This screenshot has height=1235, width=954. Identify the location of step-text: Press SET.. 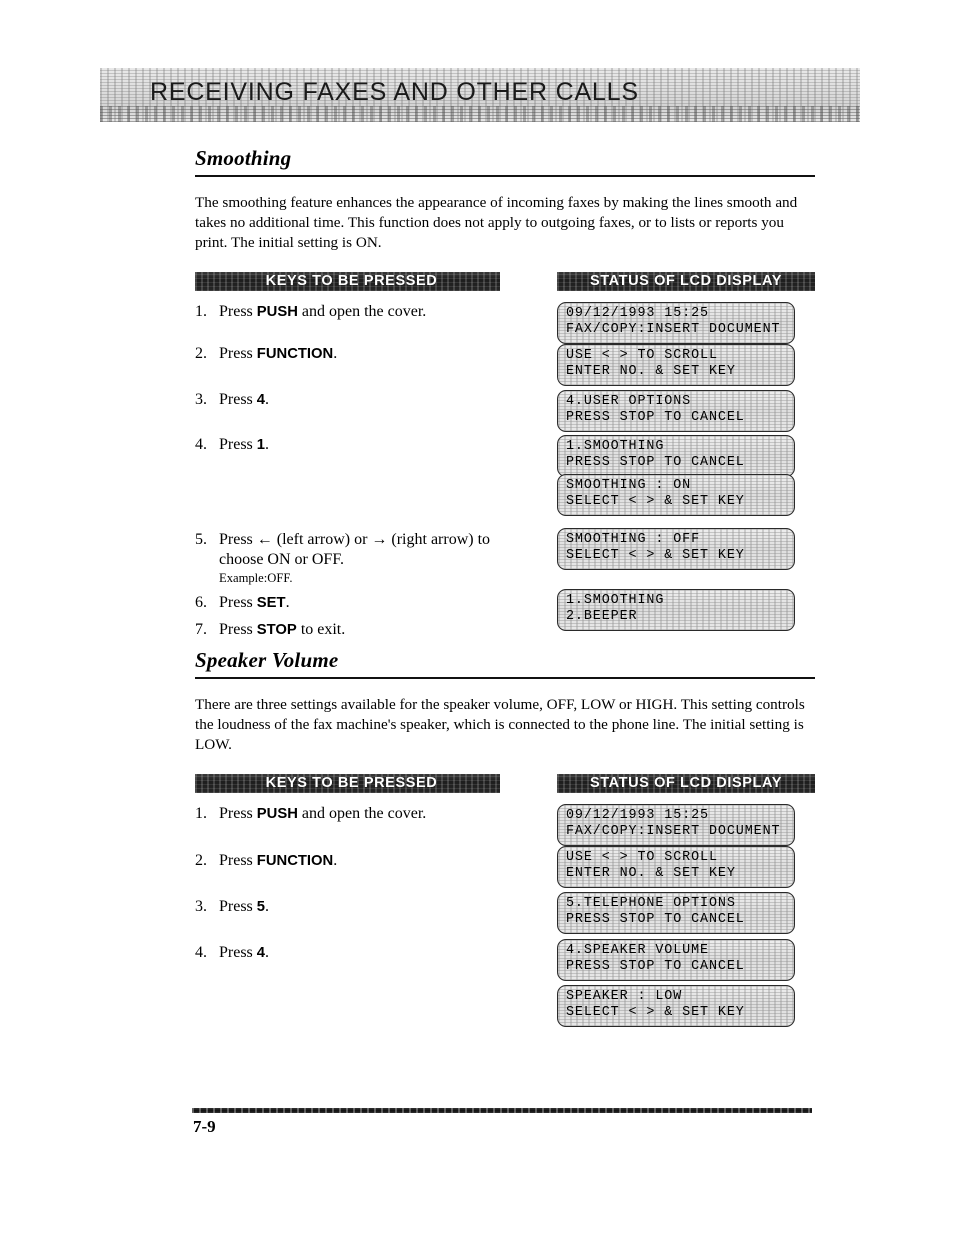
(254, 602).